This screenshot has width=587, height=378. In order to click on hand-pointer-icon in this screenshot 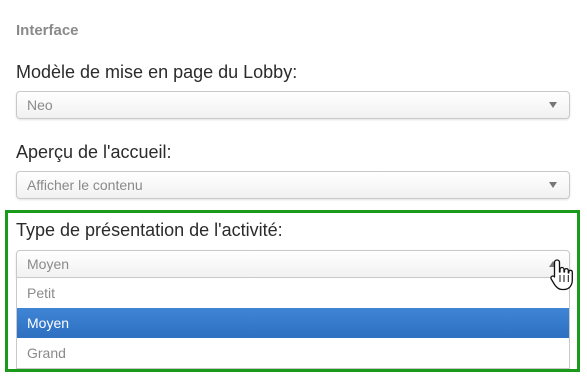, I will do `click(561, 275)`.